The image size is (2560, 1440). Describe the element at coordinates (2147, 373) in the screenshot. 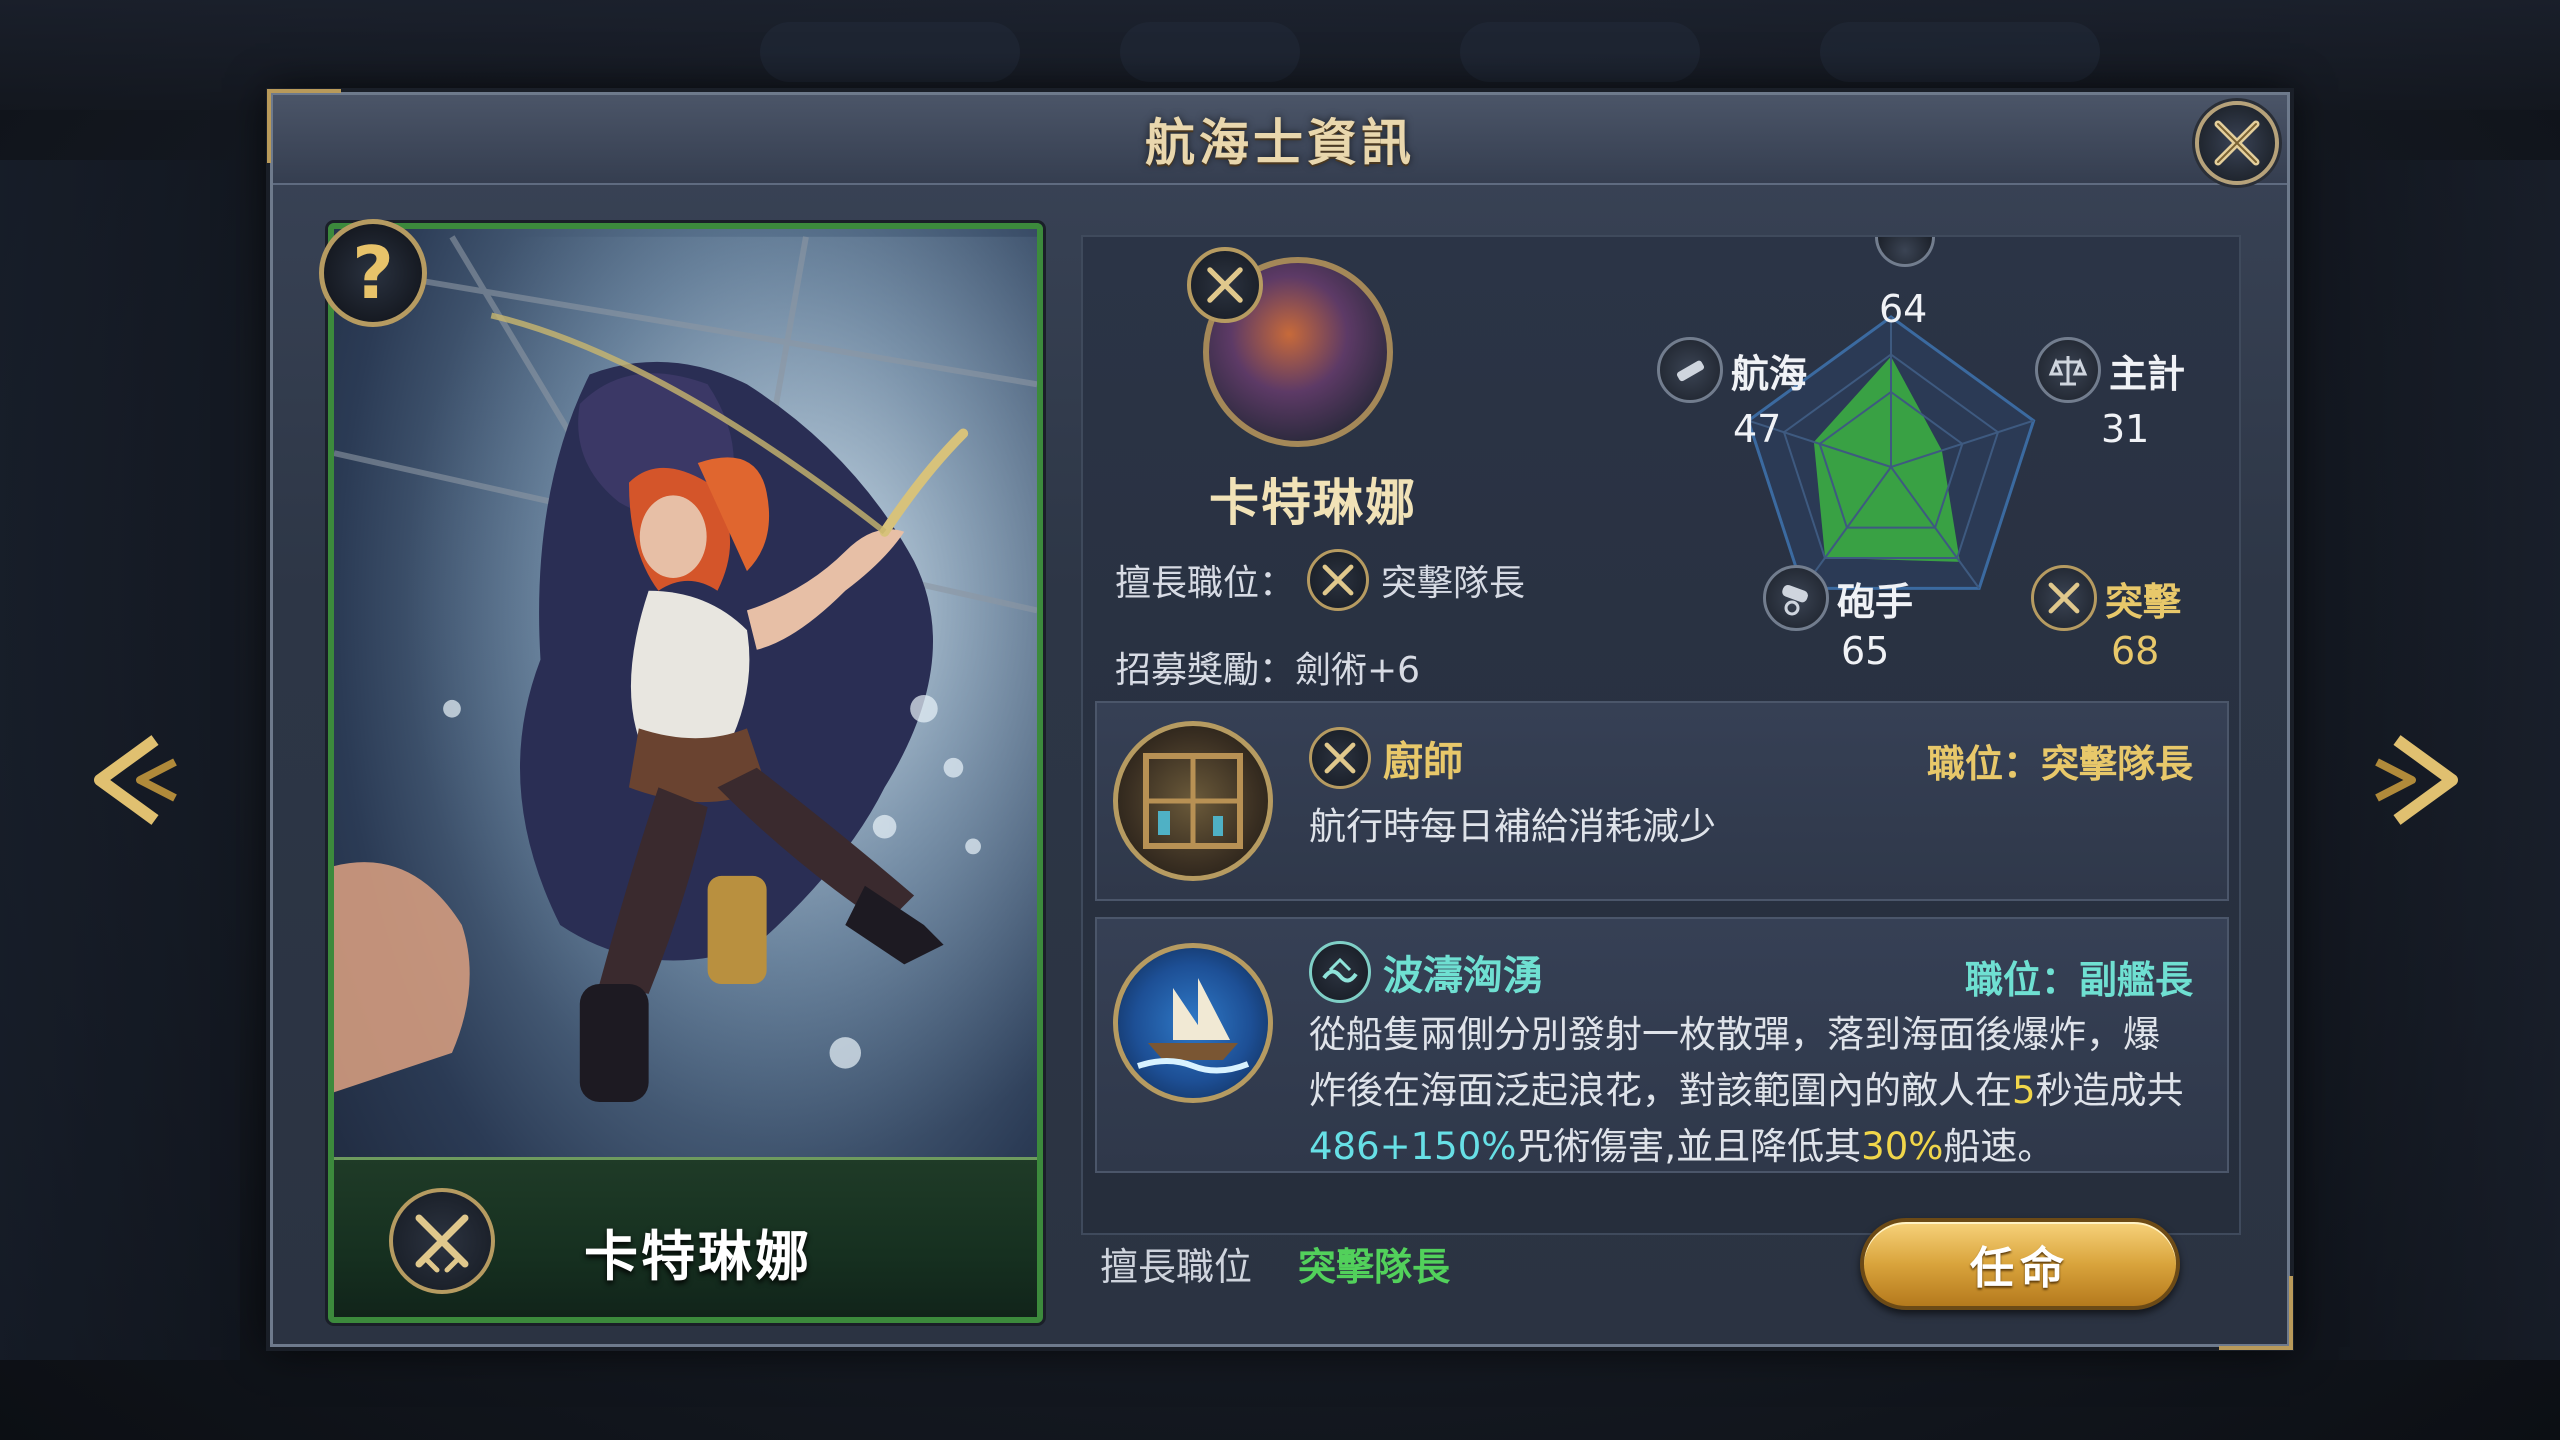

I see `stat-accounting-label: 主計` at that location.